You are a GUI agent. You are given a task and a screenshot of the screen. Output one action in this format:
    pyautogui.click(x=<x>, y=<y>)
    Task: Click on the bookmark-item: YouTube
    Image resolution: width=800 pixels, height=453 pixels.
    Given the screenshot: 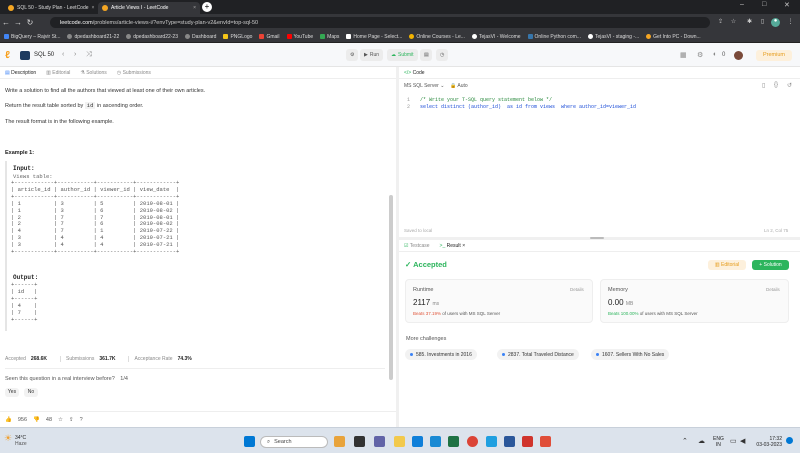 What is the action you would take?
    pyautogui.click(x=299, y=37)
    